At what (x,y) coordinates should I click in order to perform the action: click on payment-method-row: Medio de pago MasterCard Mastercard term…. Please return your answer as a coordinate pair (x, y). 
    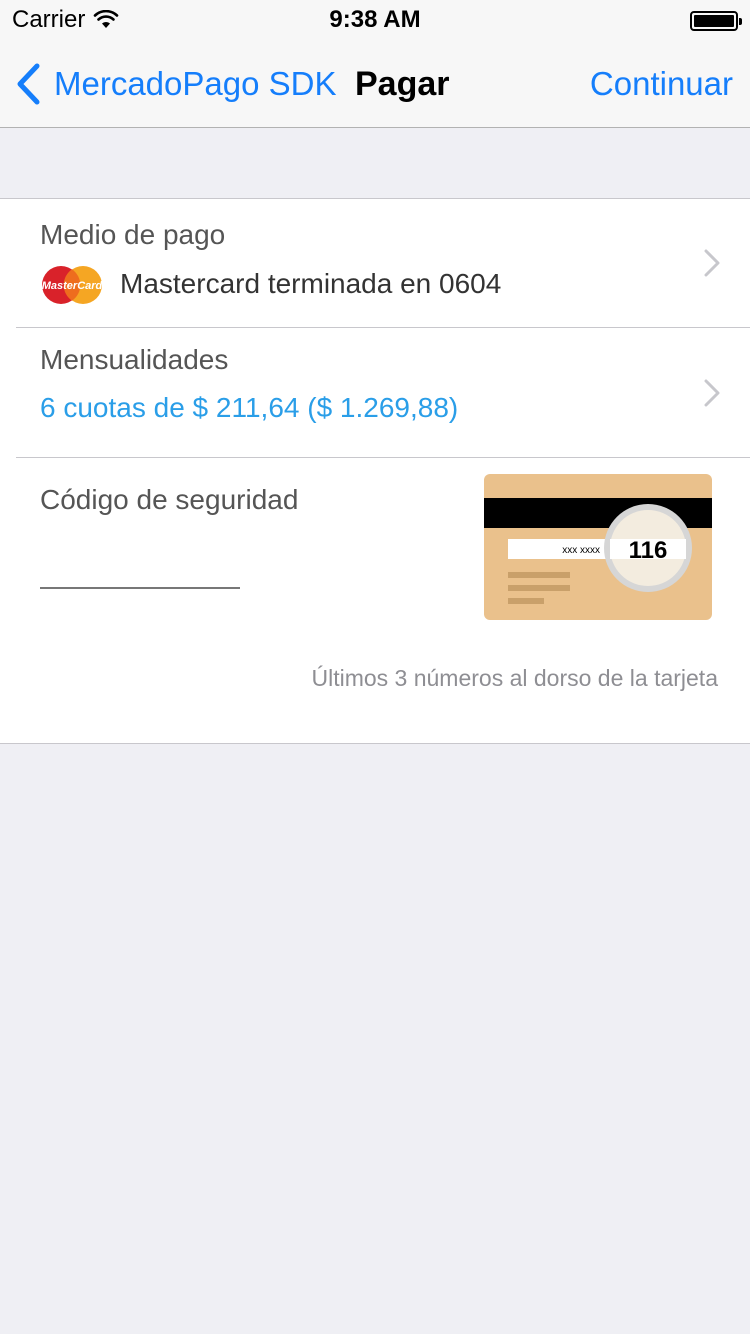
    Looking at the image, I should click on (375, 263).